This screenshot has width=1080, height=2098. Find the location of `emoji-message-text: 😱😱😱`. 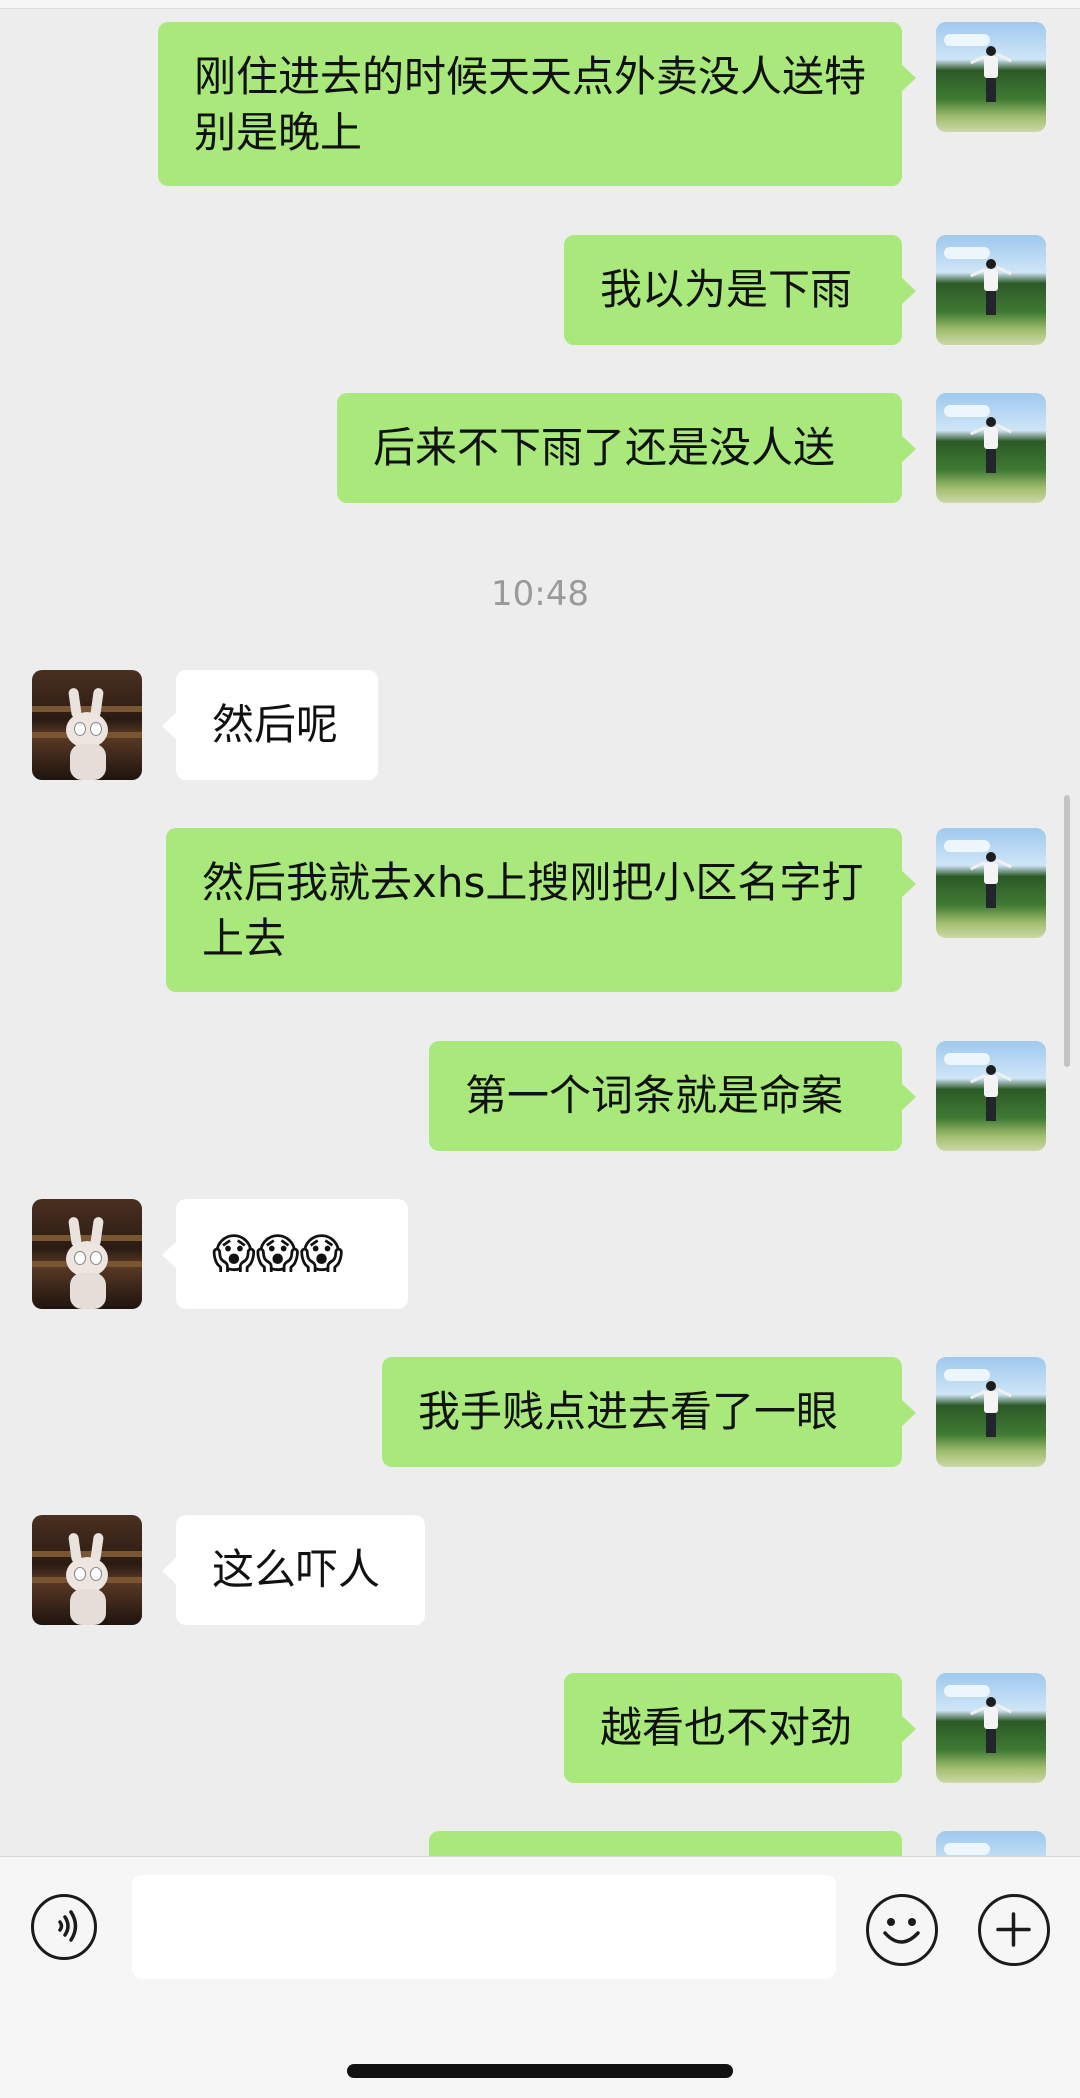

emoji-message-text: 😱😱😱 is located at coordinates (278, 1253).